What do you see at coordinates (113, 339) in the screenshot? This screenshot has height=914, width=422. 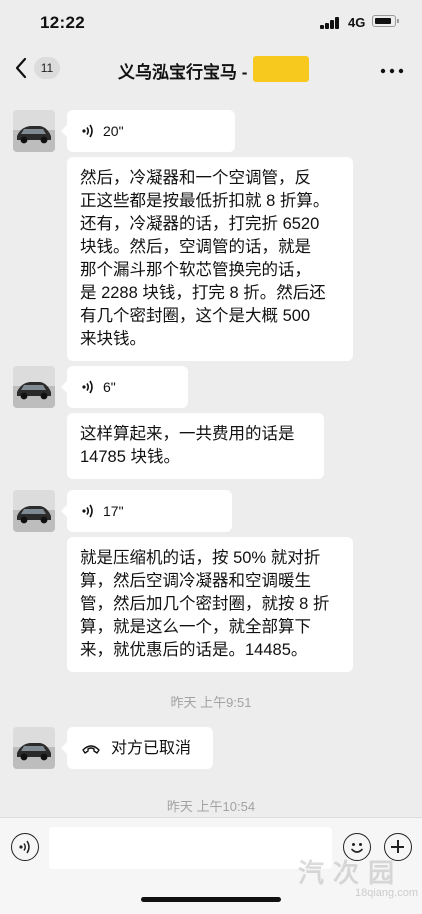 I see `message-line: 来块钱。` at bounding box center [113, 339].